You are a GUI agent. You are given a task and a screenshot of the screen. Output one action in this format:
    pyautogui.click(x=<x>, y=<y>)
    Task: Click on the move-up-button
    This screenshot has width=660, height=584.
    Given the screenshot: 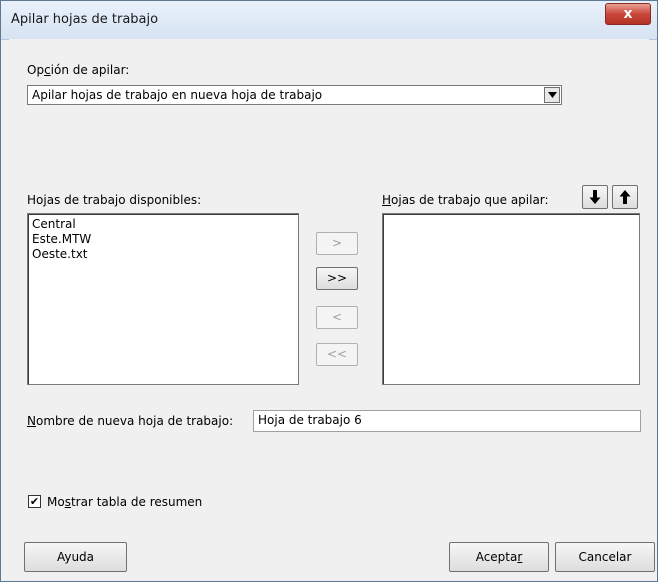 What is the action you would take?
    pyautogui.click(x=625, y=197)
    